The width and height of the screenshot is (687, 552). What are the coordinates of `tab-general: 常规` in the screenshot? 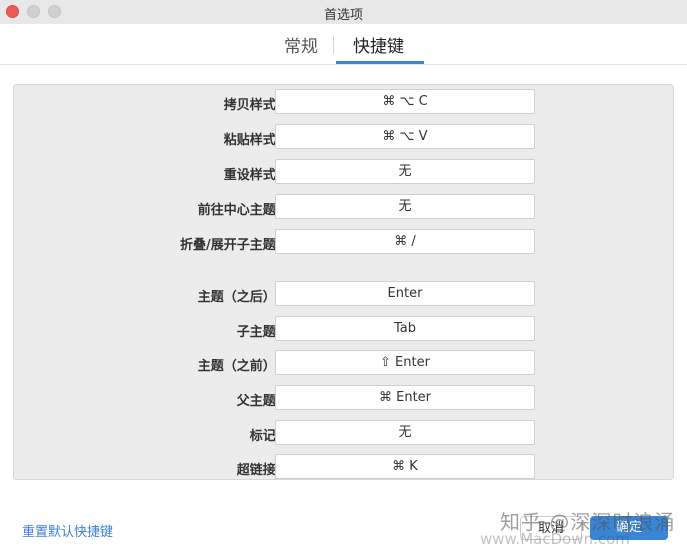 It's located at (301, 44).